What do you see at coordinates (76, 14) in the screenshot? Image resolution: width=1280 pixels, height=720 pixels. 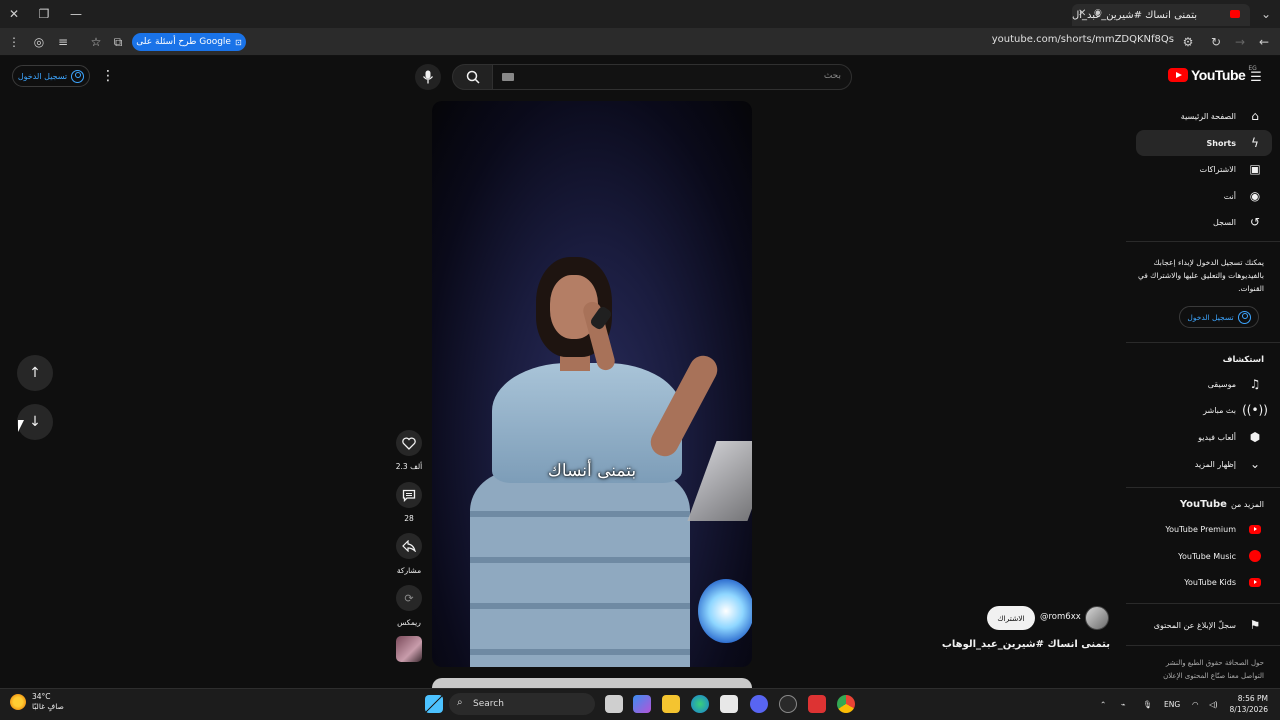 I see `minimize-icon: —` at bounding box center [76, 14].